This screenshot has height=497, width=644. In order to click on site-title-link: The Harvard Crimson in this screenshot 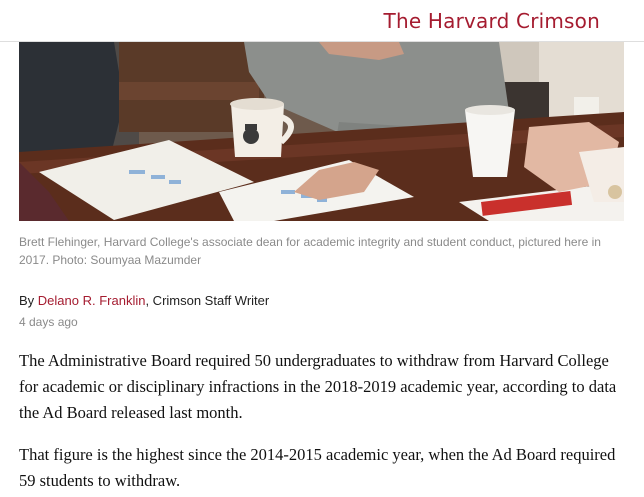, I will do `click(492, 21)`.